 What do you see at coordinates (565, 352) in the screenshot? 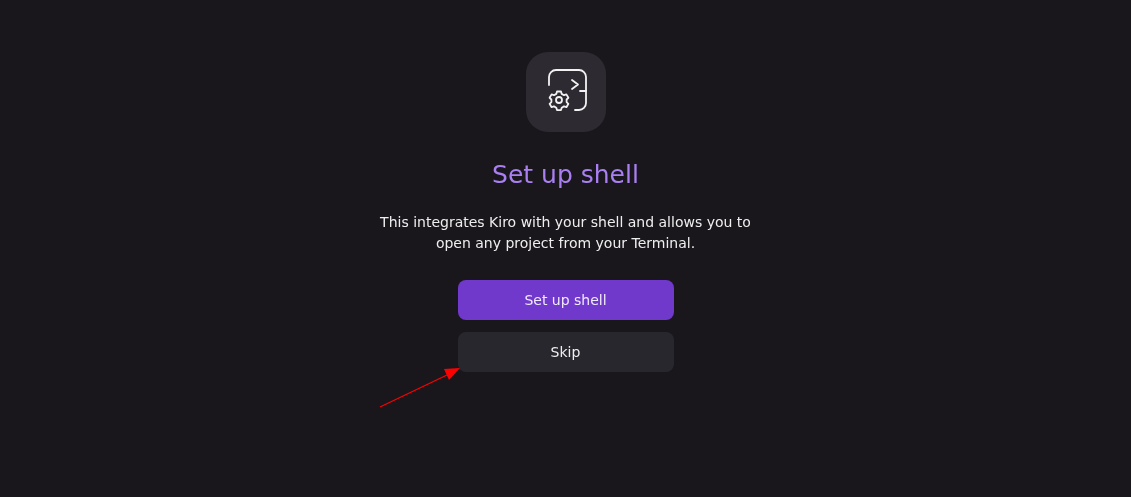
I see `skip-button: Skip` at bounding box center [565, 352].